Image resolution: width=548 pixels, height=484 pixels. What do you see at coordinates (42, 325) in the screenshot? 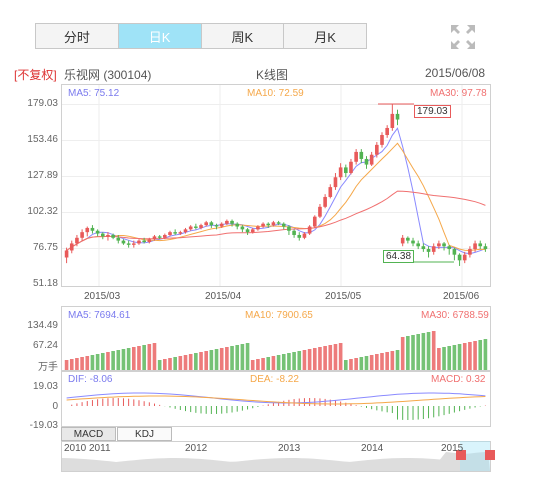
I see `vol-tick: 134.49` at bounding box center [42, 325].